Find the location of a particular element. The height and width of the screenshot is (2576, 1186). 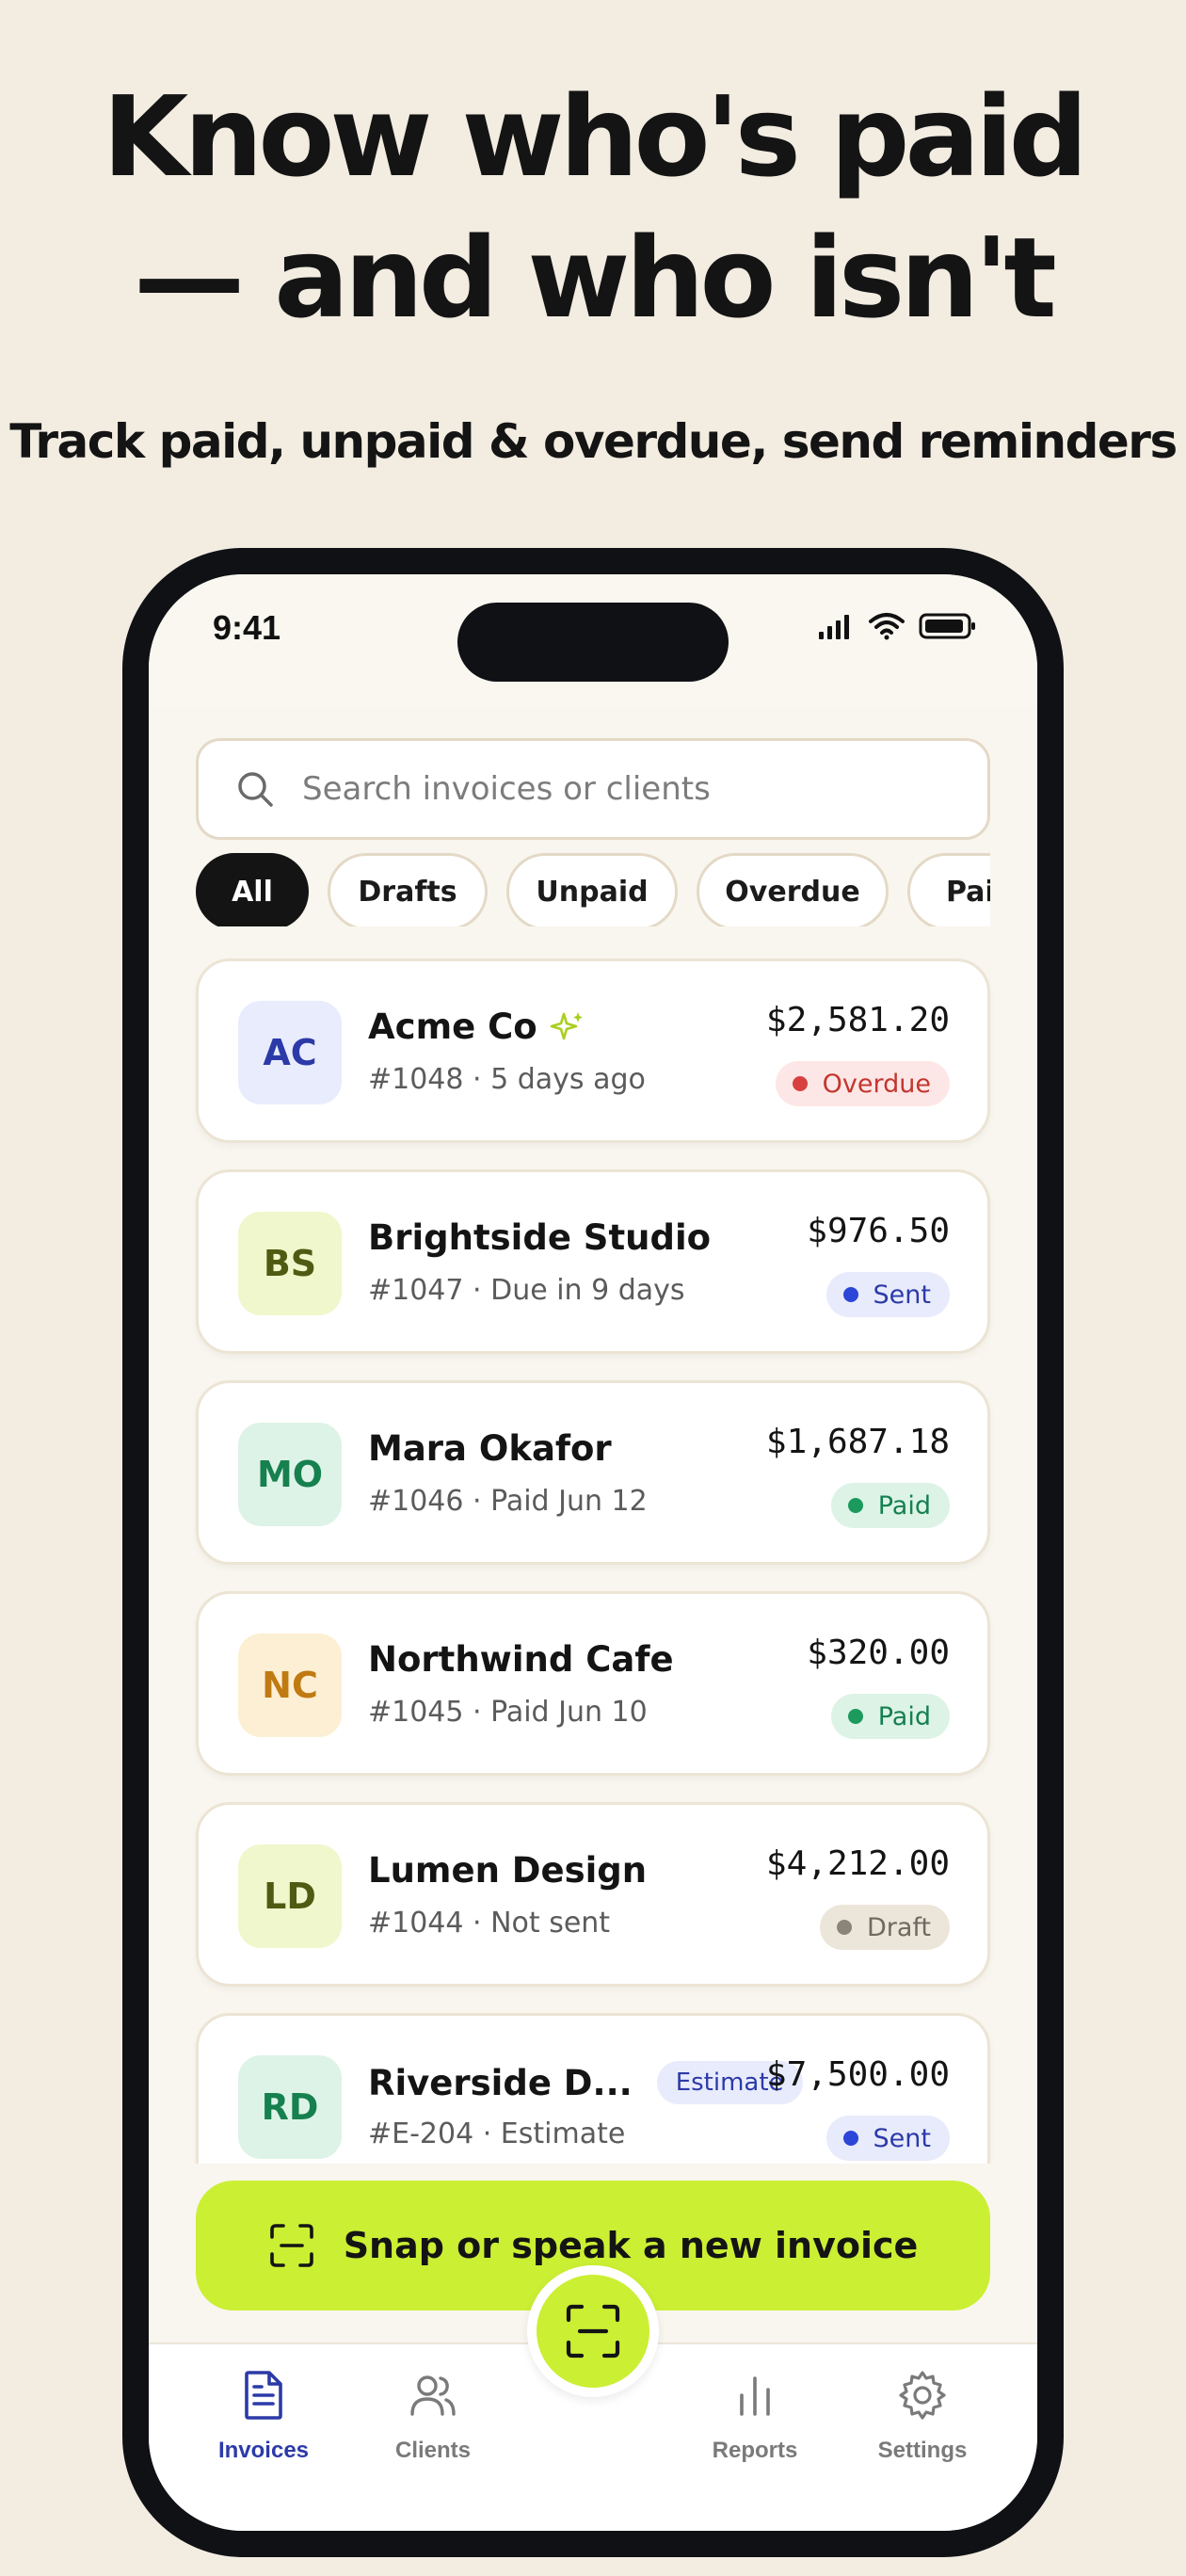

scan-fab-button is located at coordinates (593, 2331).